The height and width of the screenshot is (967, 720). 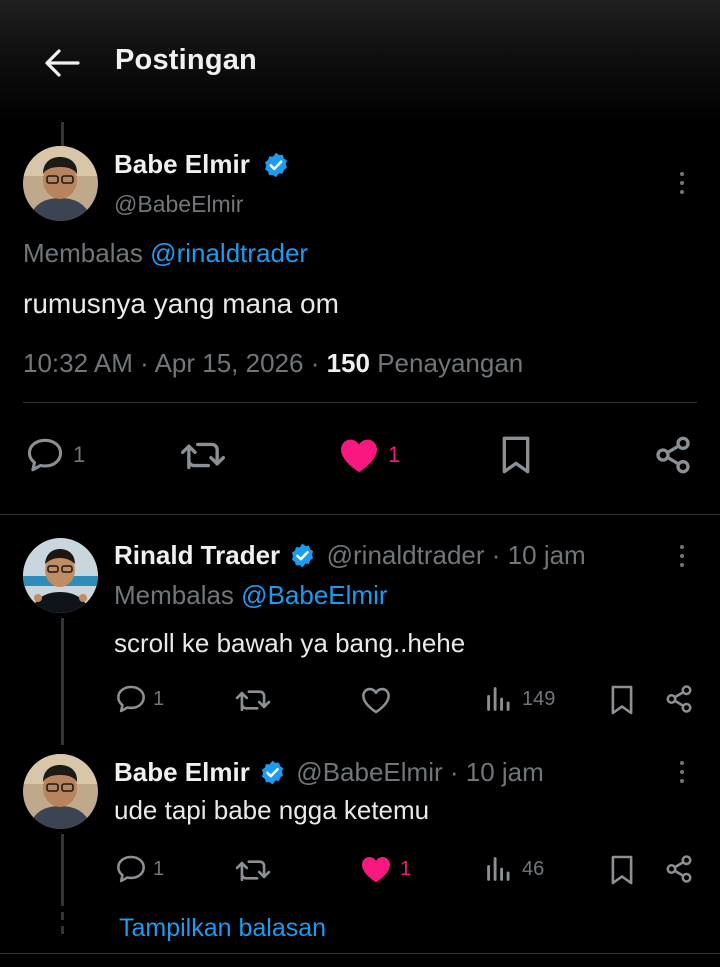 What do you see at coordinates (186, 60) in the screenshot?
I see `page-title: Postingan` at bounding box center [186, 60].